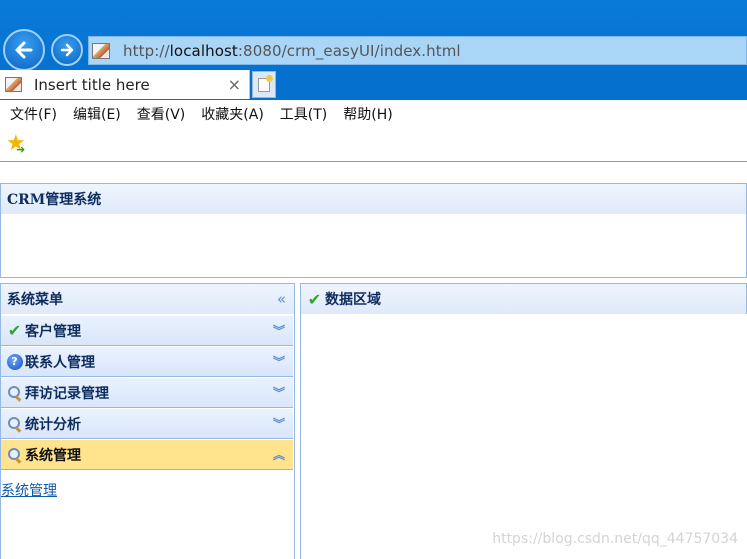  I want to click on accordion-item-visits: 拜访记录管理 ︾, so click(147, 392).